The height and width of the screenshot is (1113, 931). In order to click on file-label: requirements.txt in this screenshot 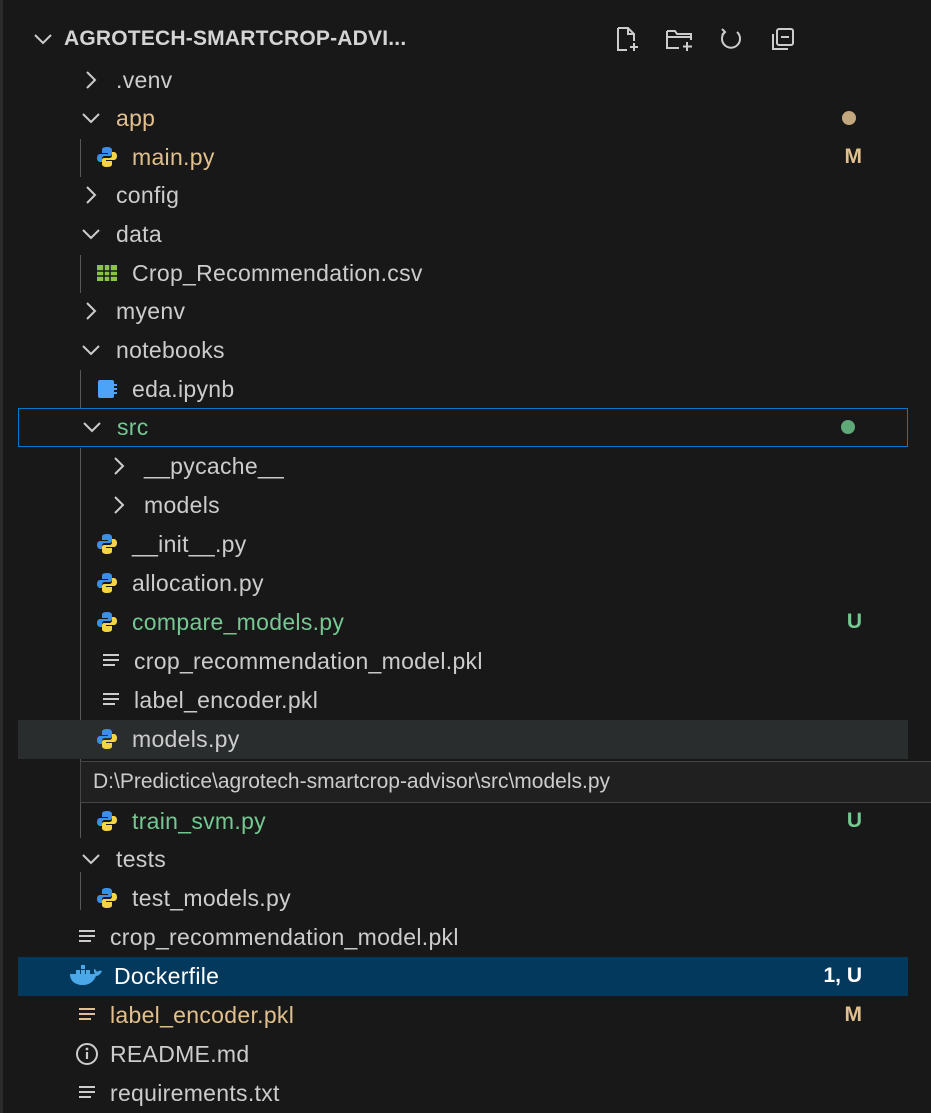, I will do `click(195, 1092)`.